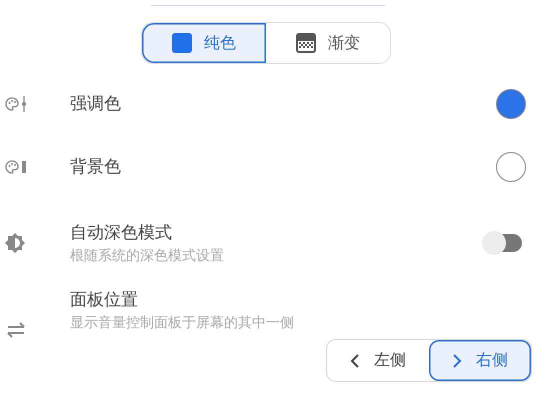 Image resolution: width=542 pixels, height=404 pixels. I want to click on chevron-right-icon, so click(457, 361).